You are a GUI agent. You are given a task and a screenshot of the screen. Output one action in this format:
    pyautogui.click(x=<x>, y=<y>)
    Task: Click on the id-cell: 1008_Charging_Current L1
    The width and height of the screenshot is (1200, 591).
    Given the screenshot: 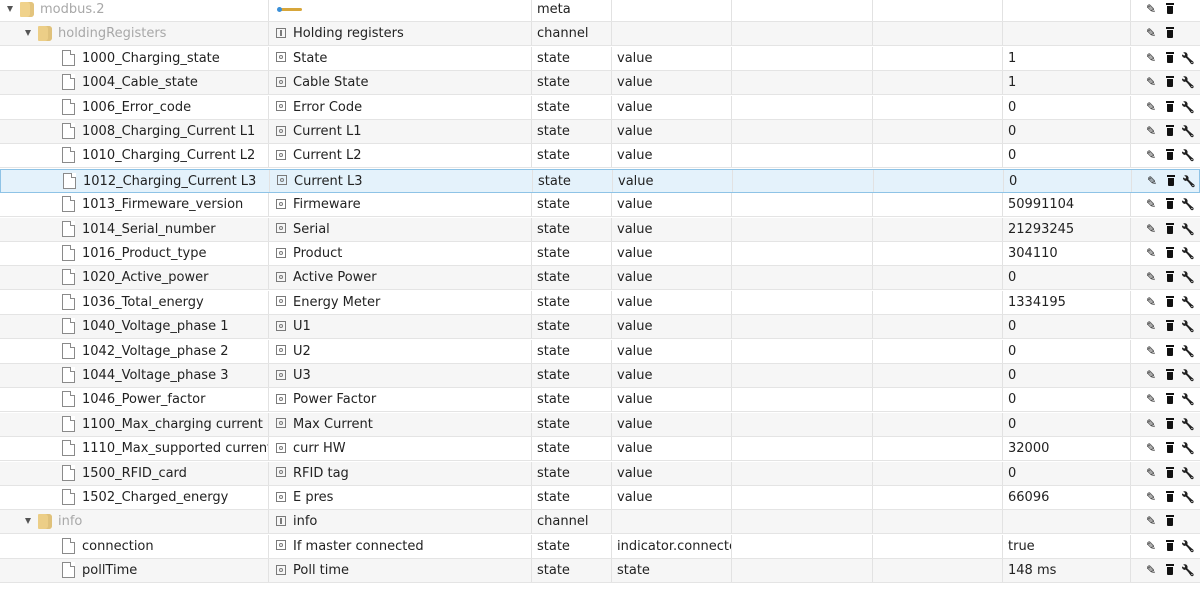 What is the action you would take?
    pyautogui.click(x=134, y=131)
    